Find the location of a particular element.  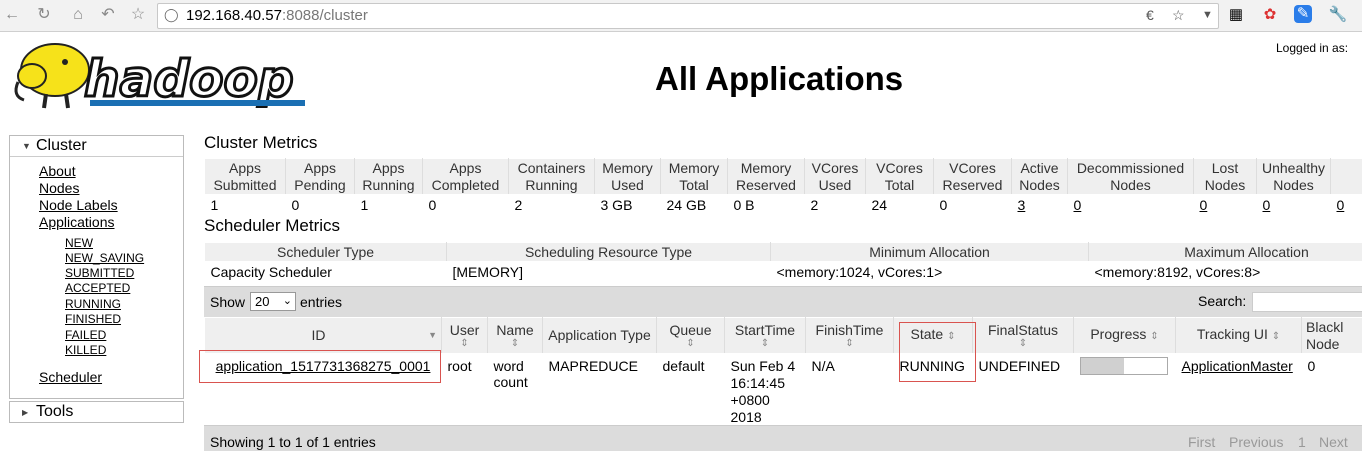

wrench-icon: 🔧 is located at coordinates (1338, 15).